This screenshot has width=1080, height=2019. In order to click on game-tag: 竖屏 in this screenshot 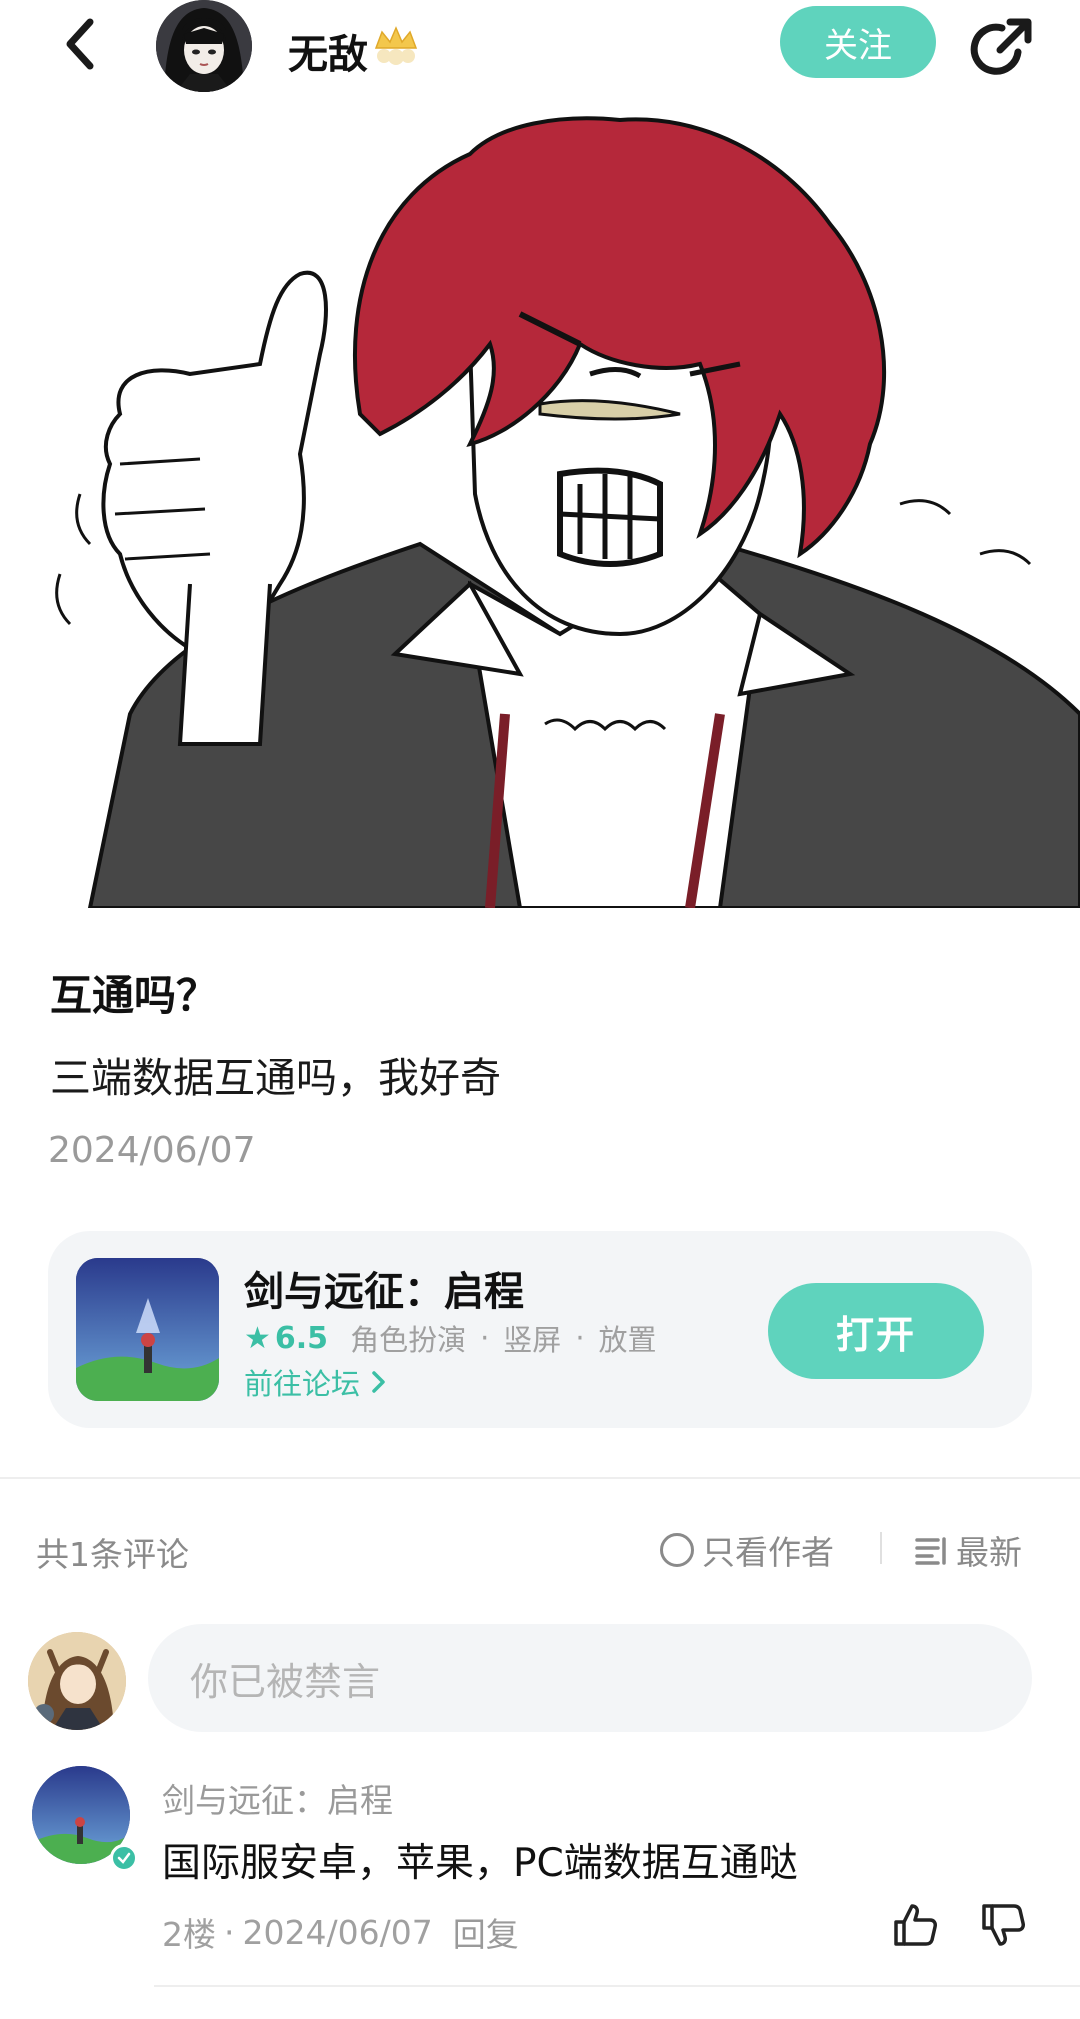, I will do `click(532, 1340)`.